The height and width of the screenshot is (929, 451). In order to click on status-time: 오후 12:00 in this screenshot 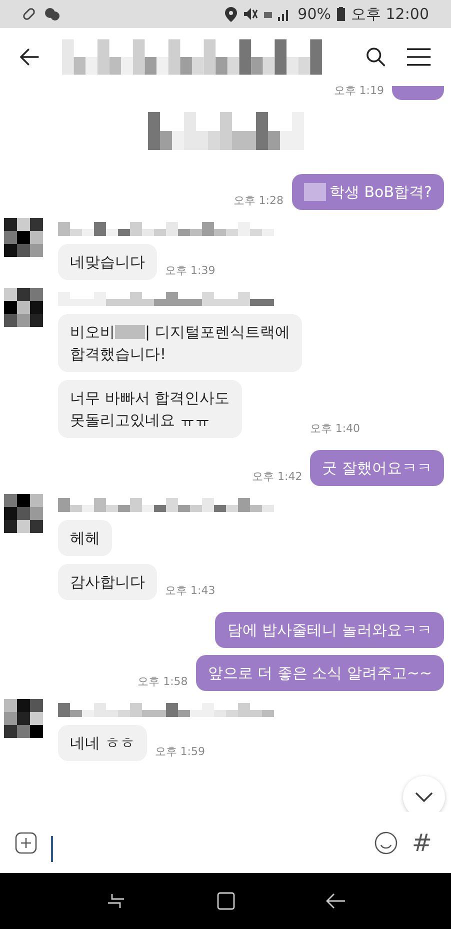, I will do `click(390, 14)`.